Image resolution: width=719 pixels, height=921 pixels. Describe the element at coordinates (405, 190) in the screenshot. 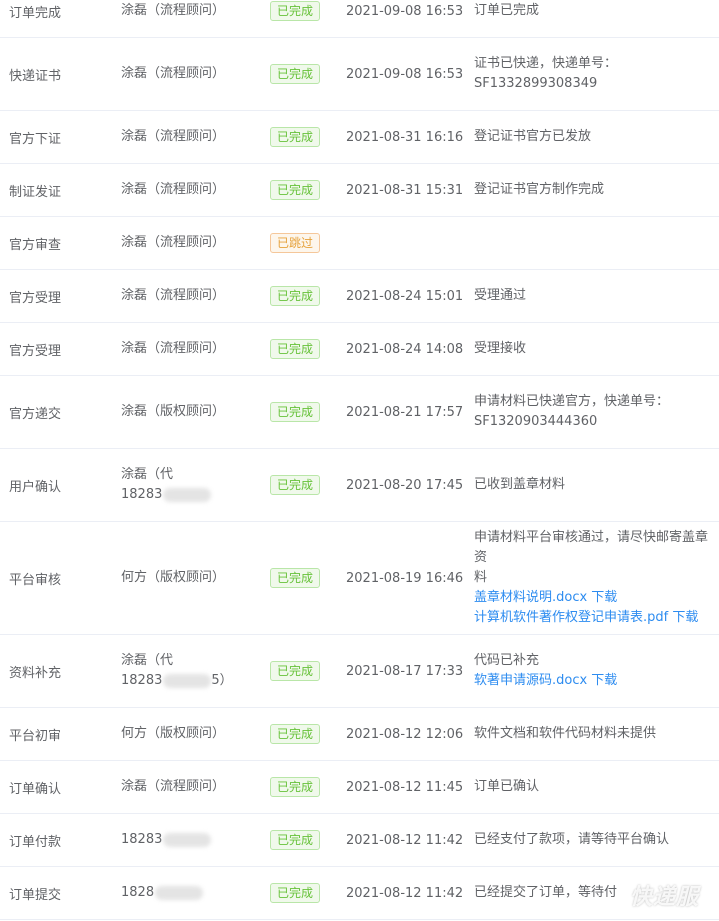

I see `timestamp: 2021-08-31 15:31` at that location.